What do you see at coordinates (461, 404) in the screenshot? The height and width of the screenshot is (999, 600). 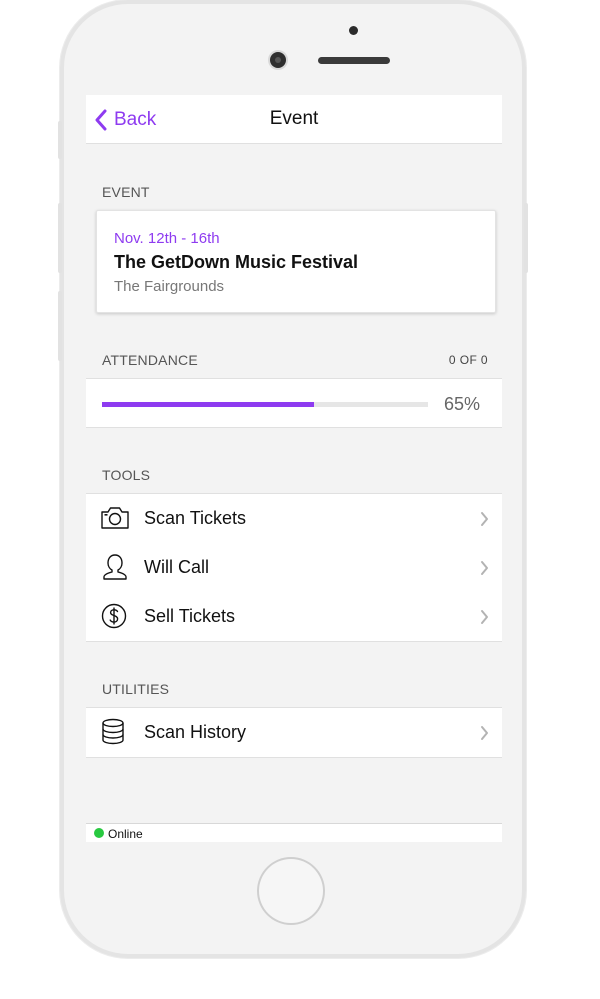 I see `attendance-percent: 65%` at bounding box center [461, 404].